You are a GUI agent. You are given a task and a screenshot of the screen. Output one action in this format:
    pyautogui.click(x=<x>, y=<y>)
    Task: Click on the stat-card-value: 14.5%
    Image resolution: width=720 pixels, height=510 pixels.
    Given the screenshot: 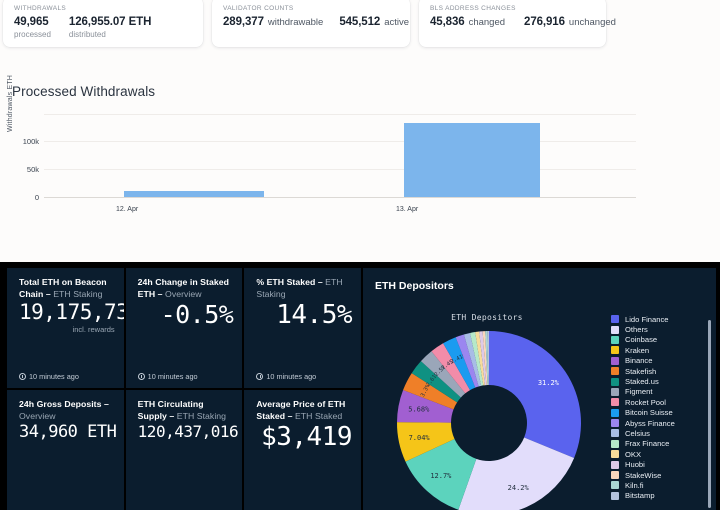 What is the action you would take?
    pyautogui.click(x=314, y=315)
    